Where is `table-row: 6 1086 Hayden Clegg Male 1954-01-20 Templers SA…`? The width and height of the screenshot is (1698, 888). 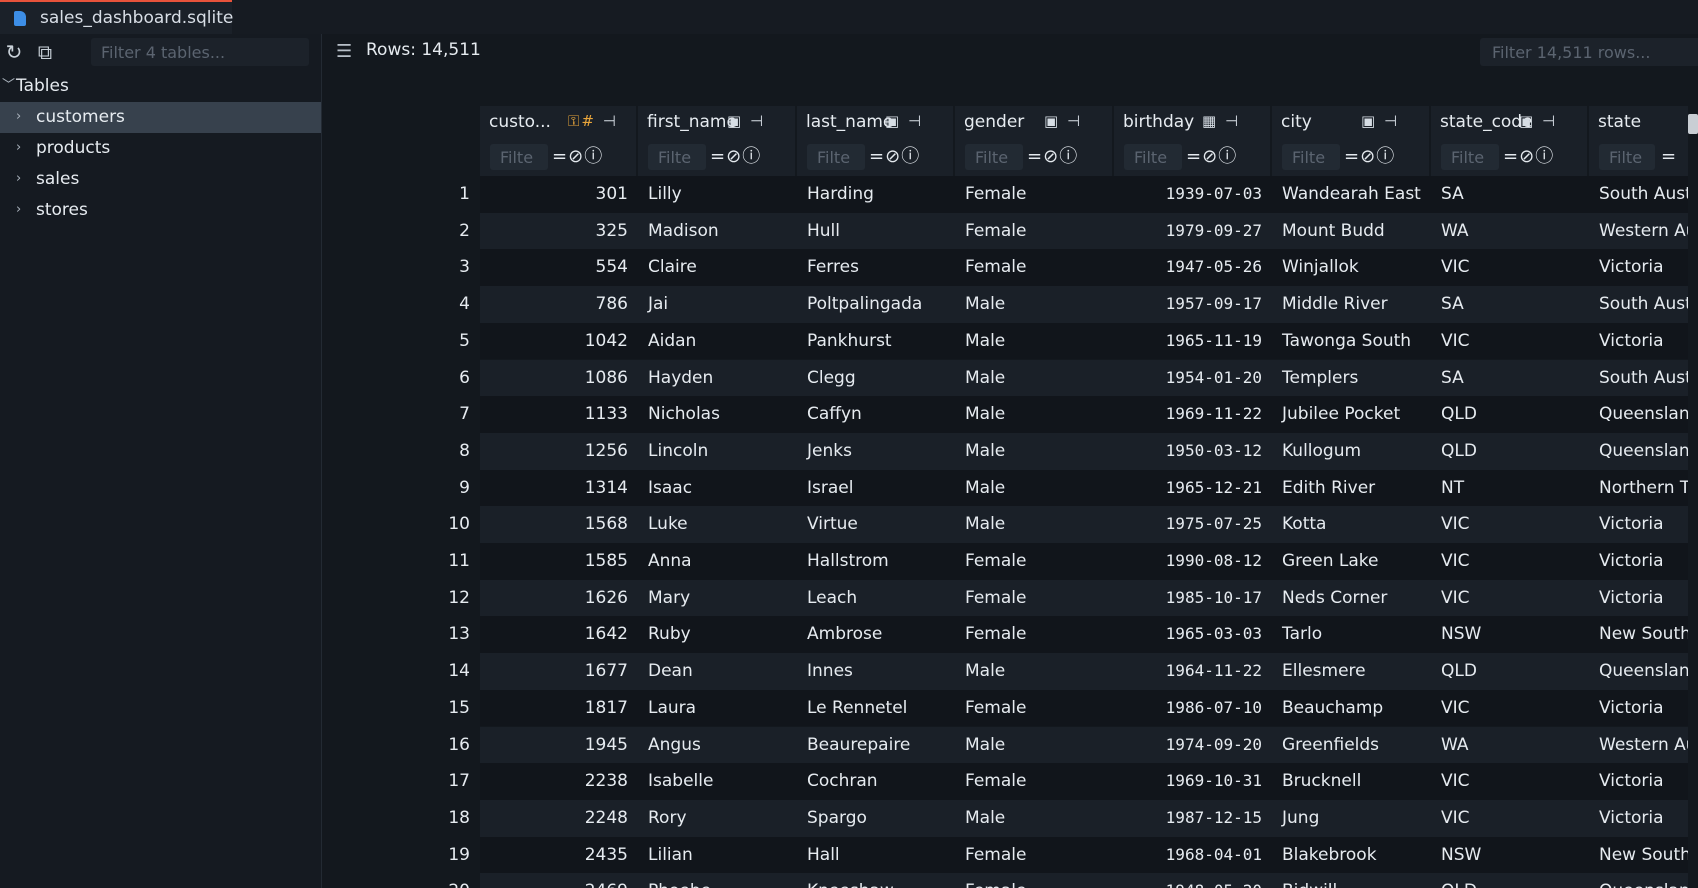 table-row: 6 1086 Hayden Clegg Male 1954-01-20 Templers SA… is located at coordinates (1005, 378).